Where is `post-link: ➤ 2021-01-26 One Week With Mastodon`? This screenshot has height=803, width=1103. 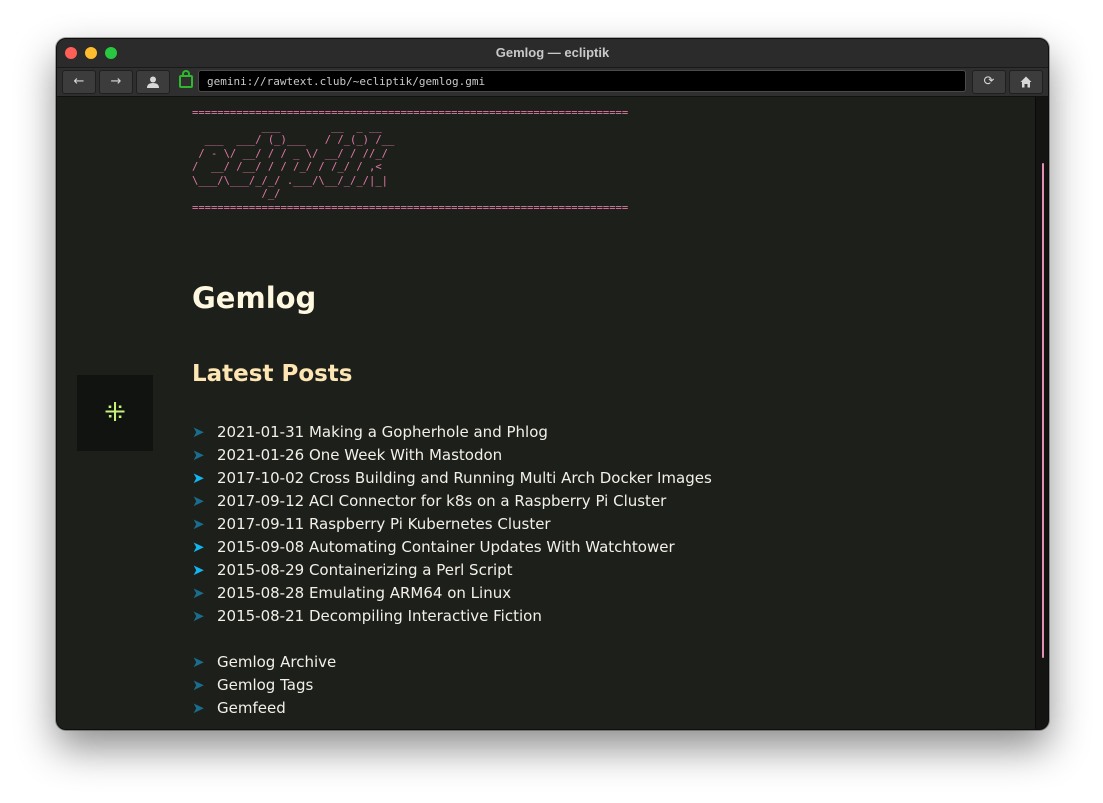 post-link: ➤ 2021-01-26 One Week With Mastodon is located at coordinates (452, 455).